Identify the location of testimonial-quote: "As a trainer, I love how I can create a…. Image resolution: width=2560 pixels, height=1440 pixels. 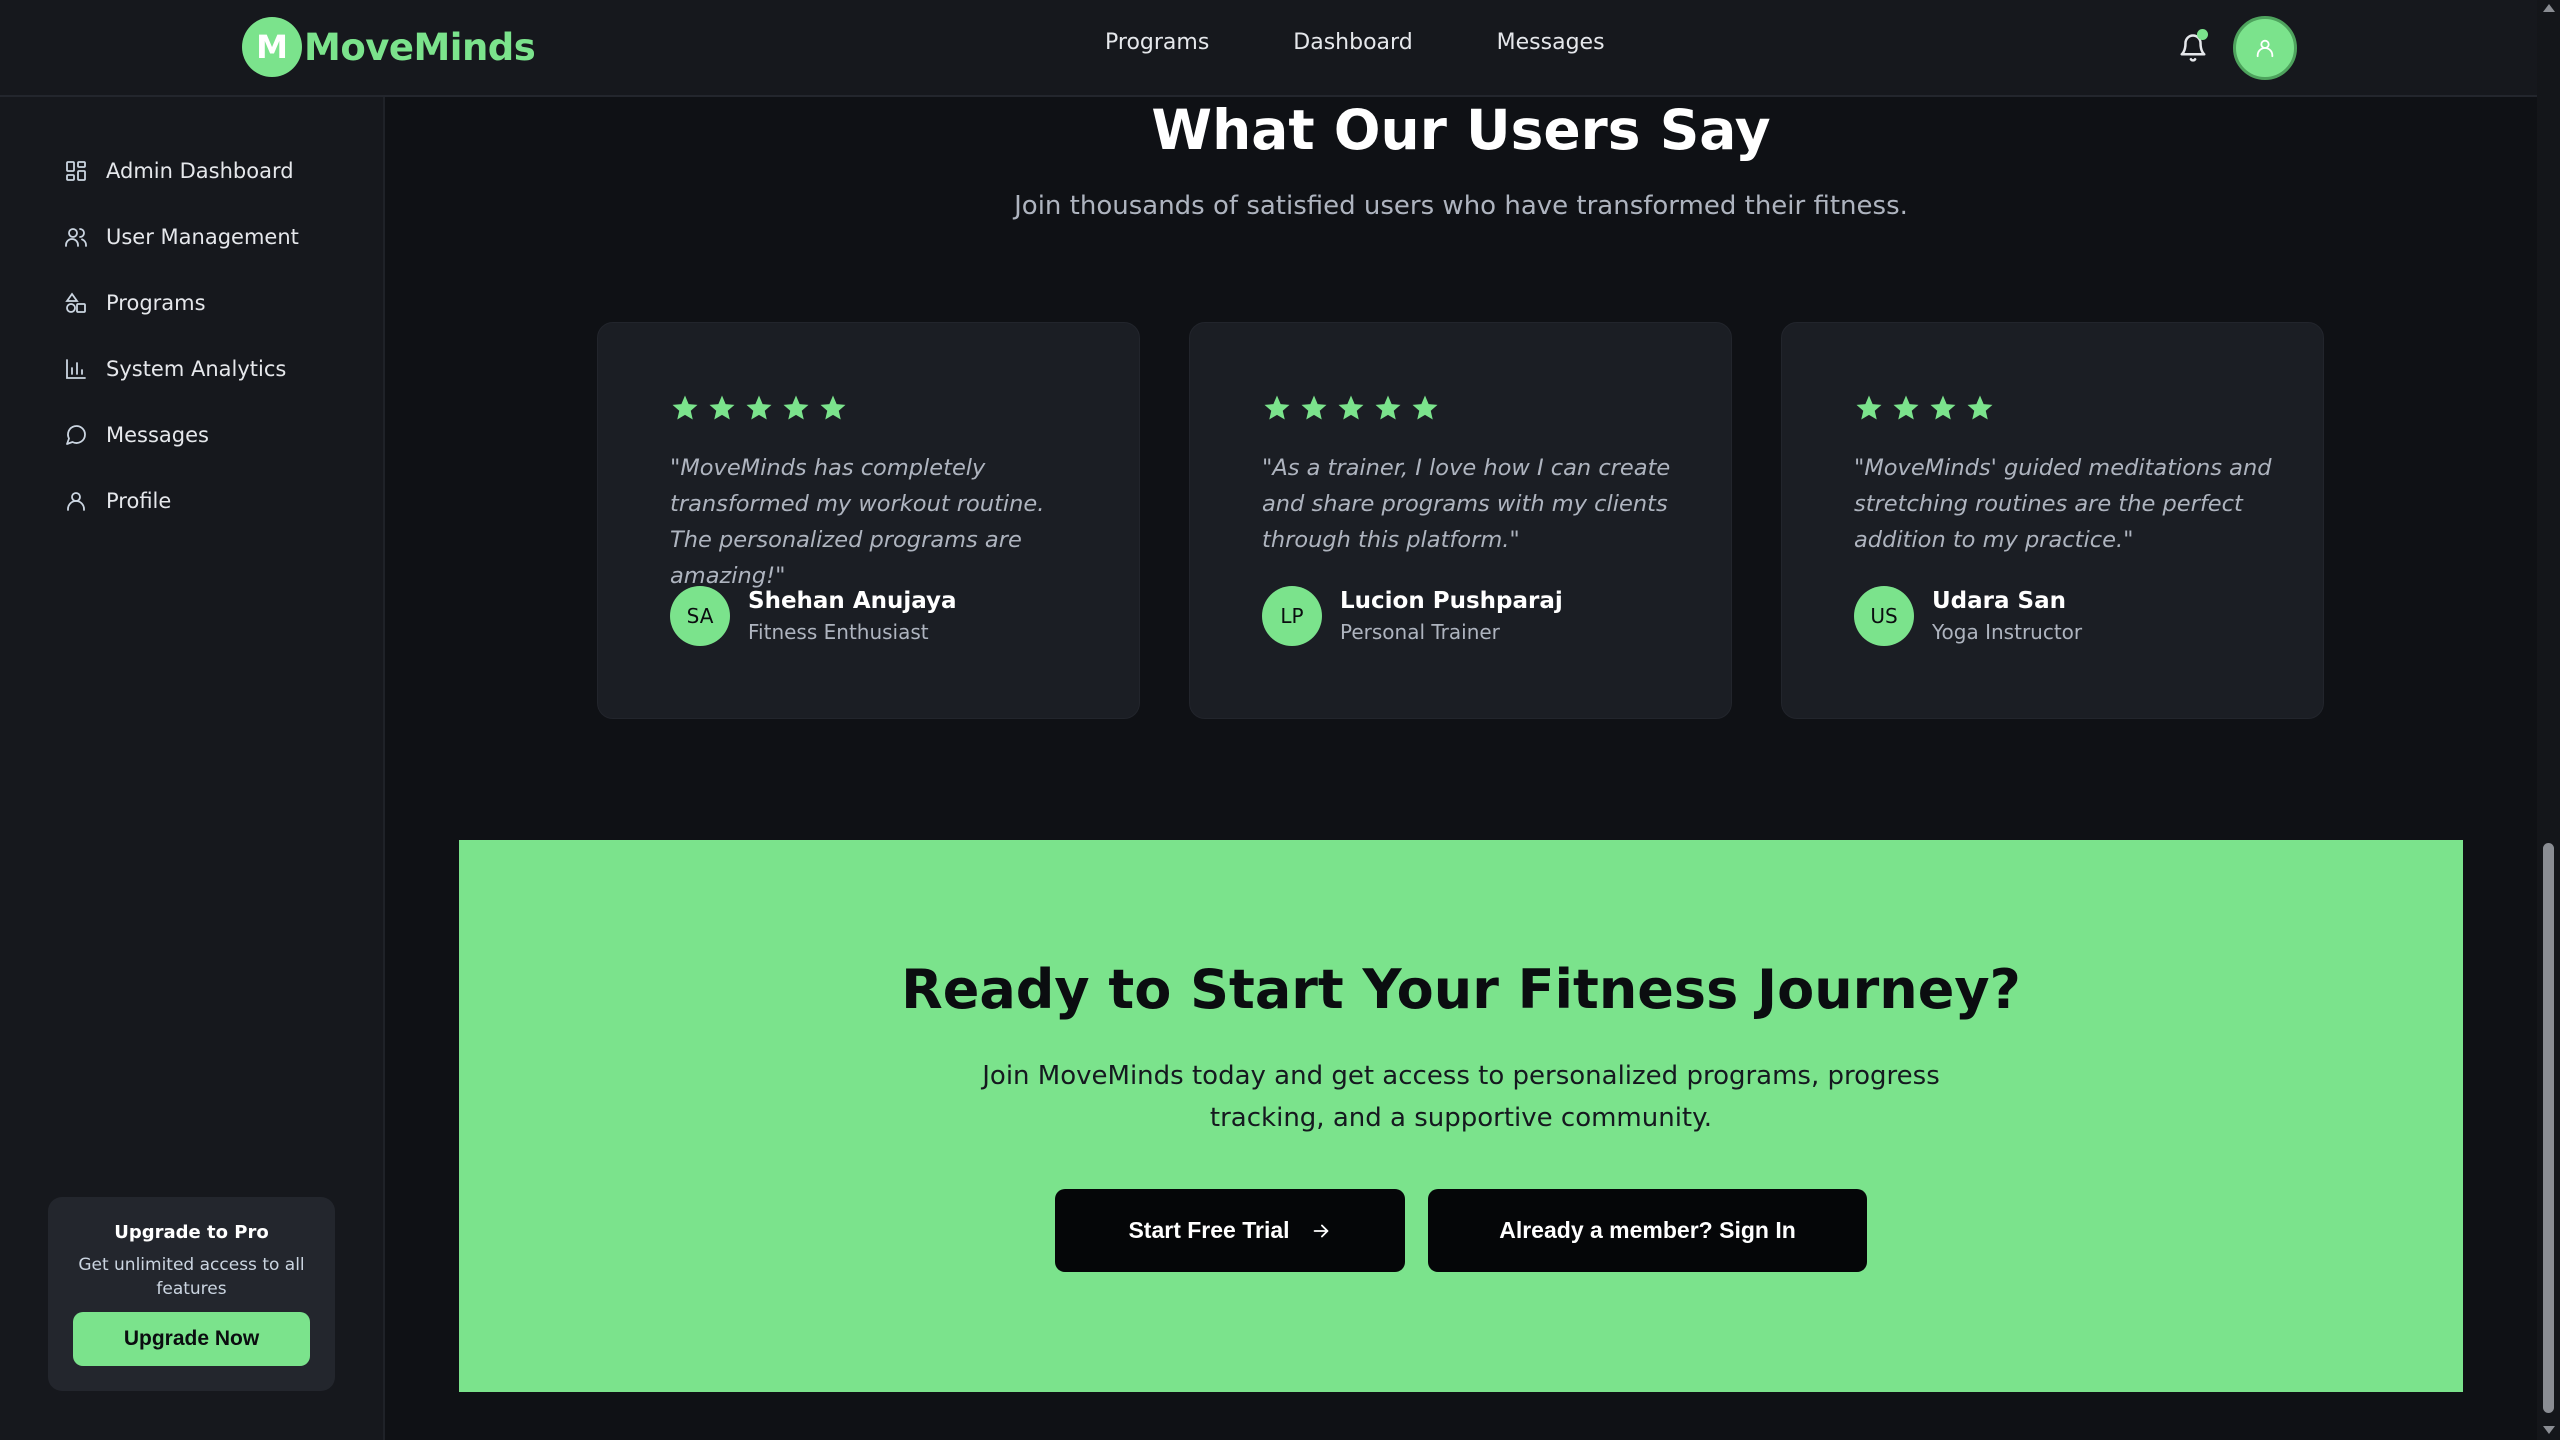
(1466, 504).